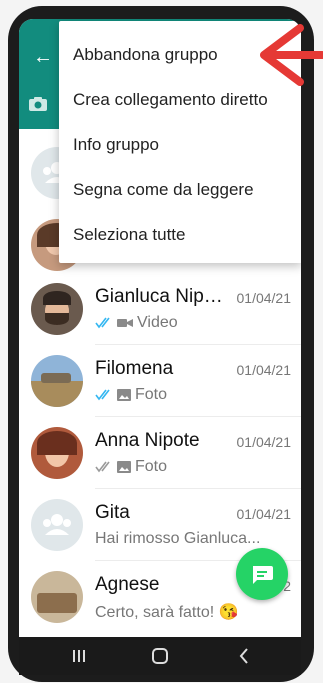 The image size is (323, 683). Describe the element at coordinates (160, 381) in the screenshot. I see `chat-row: Filomena 01/04/21 Foto` at that location.